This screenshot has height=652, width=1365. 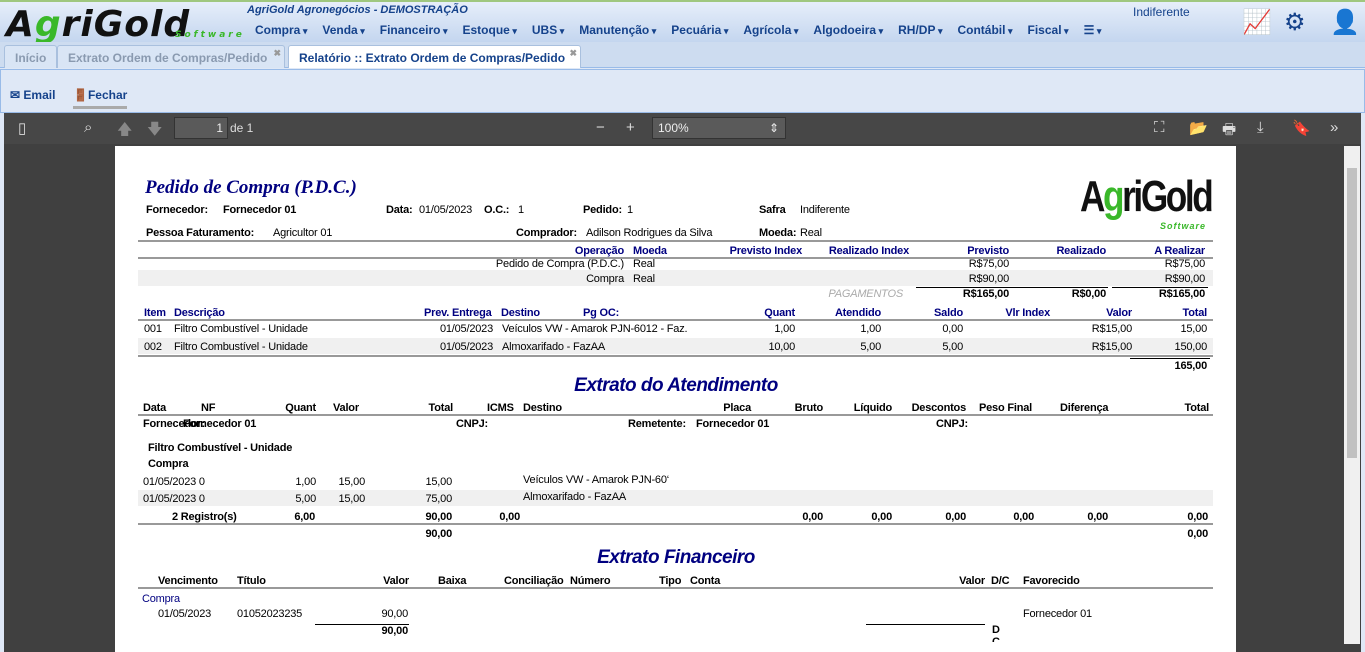 What do you see at coordinates (304, 517) in the screenshot?
I see `summary-cell: 6,00` at bounding box center [304, 517].